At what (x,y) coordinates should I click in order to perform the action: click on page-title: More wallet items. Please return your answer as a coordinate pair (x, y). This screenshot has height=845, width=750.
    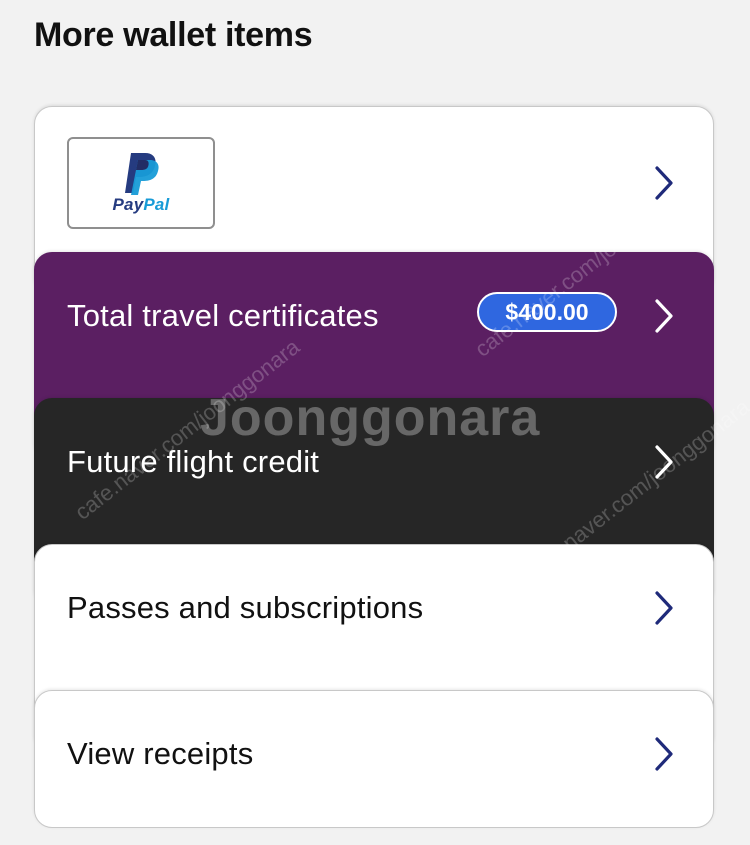
    Looking at the image, I should click on (173, 35).